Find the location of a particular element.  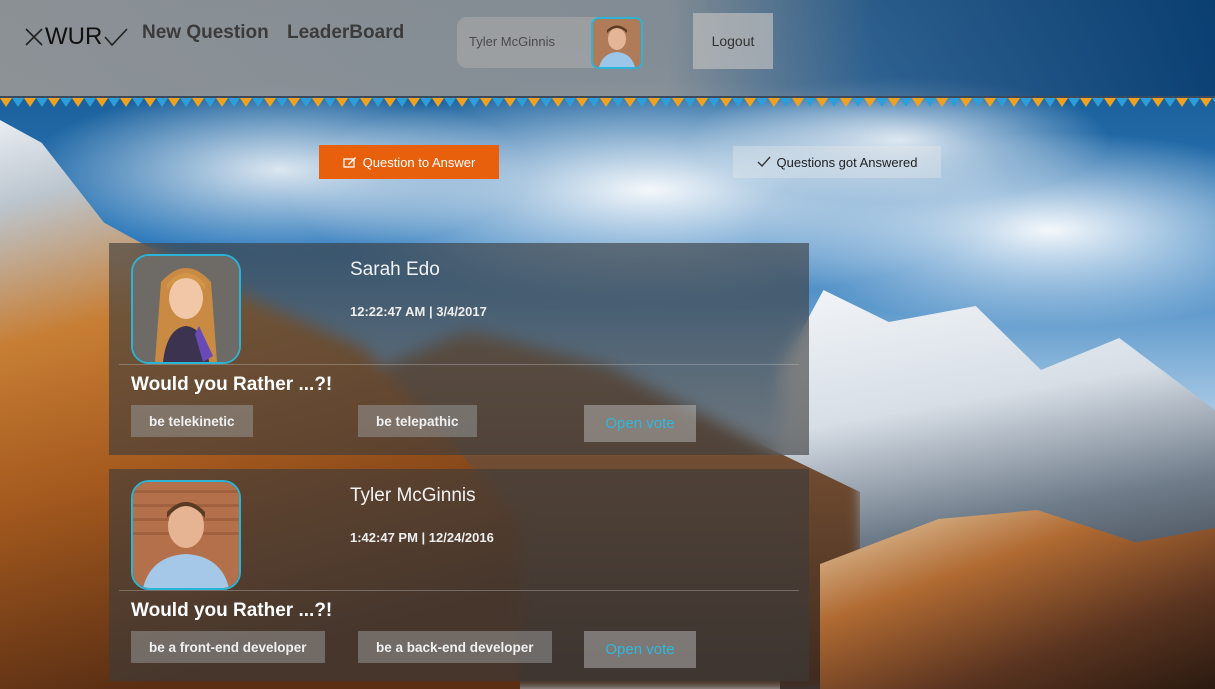

tab-question-to-answer-label: Question to Answer is located at coordinates (419, 162).